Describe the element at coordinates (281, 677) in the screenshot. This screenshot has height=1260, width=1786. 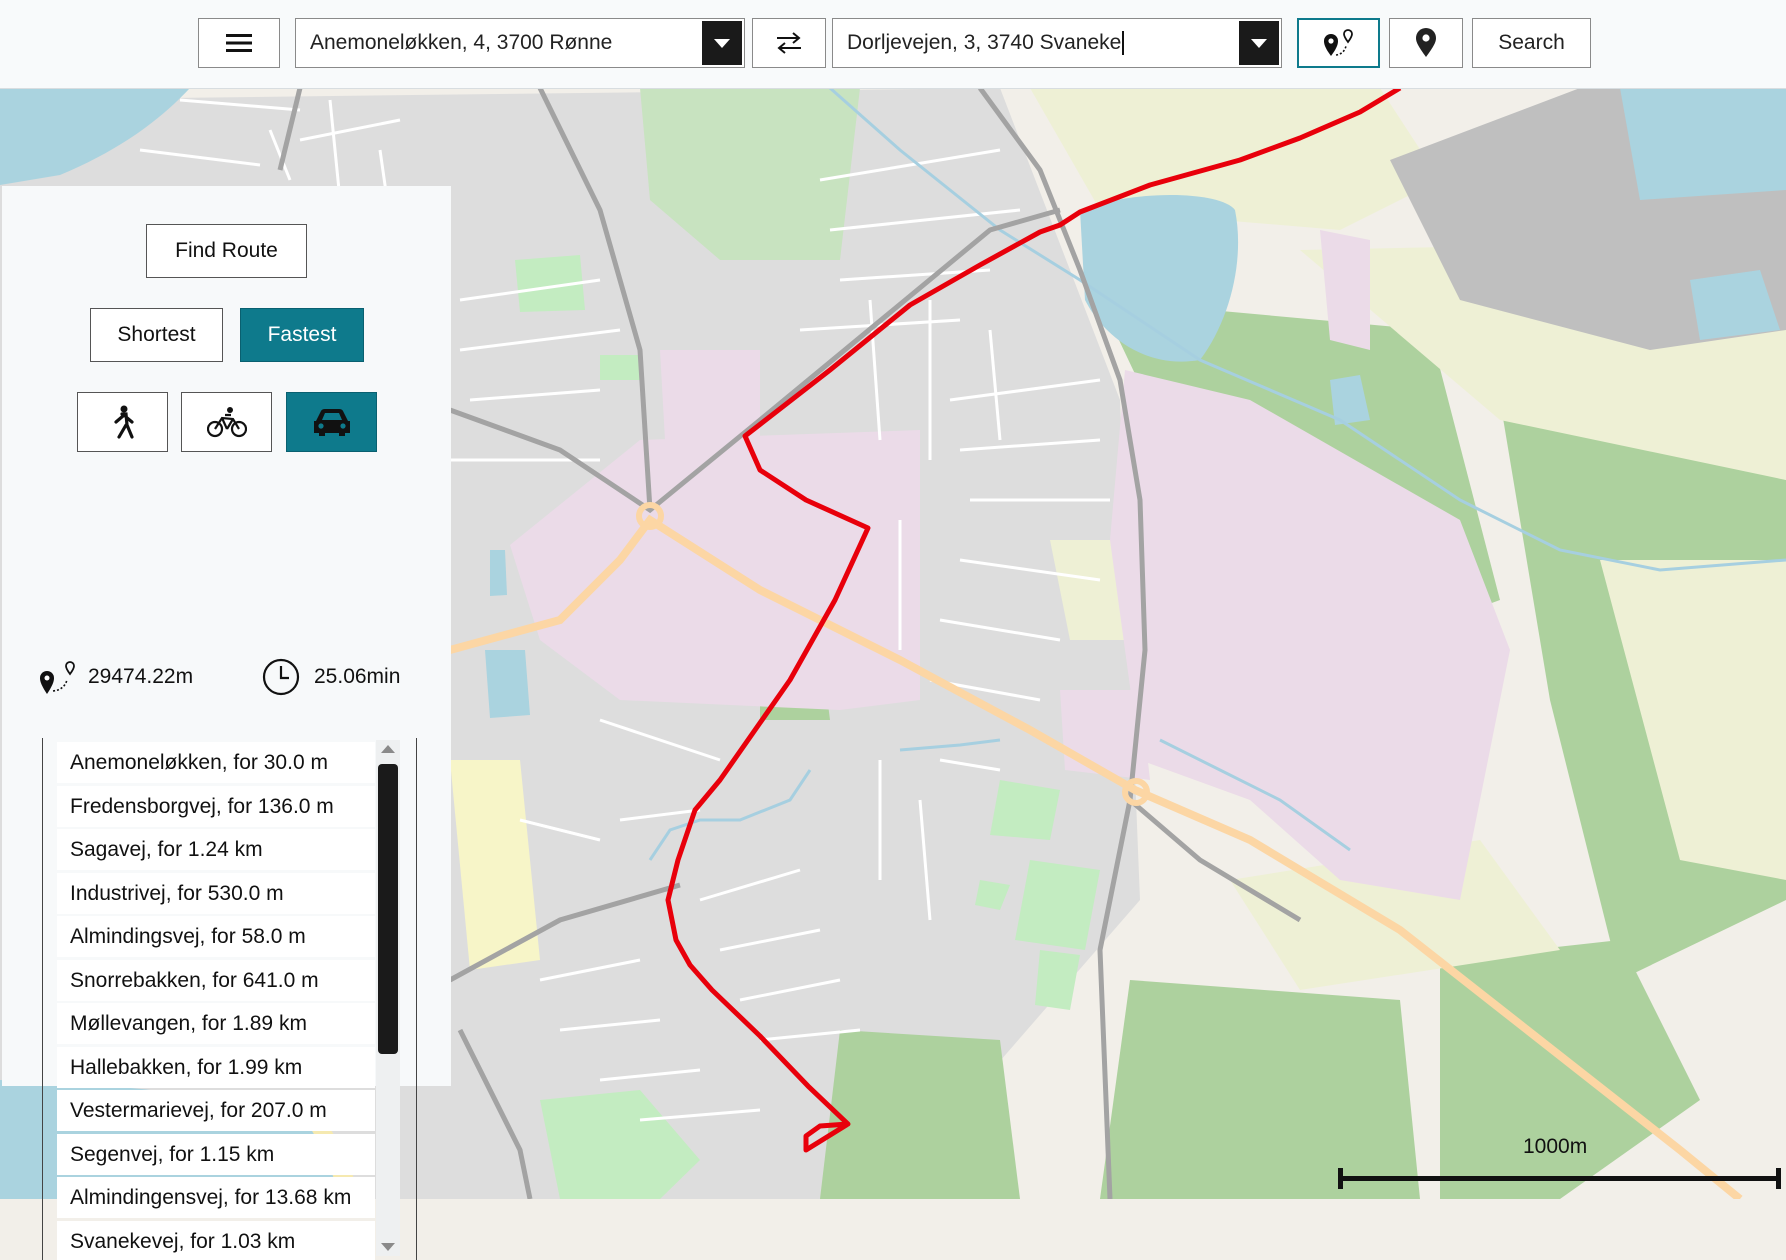
I see `clock-icon` at that location.